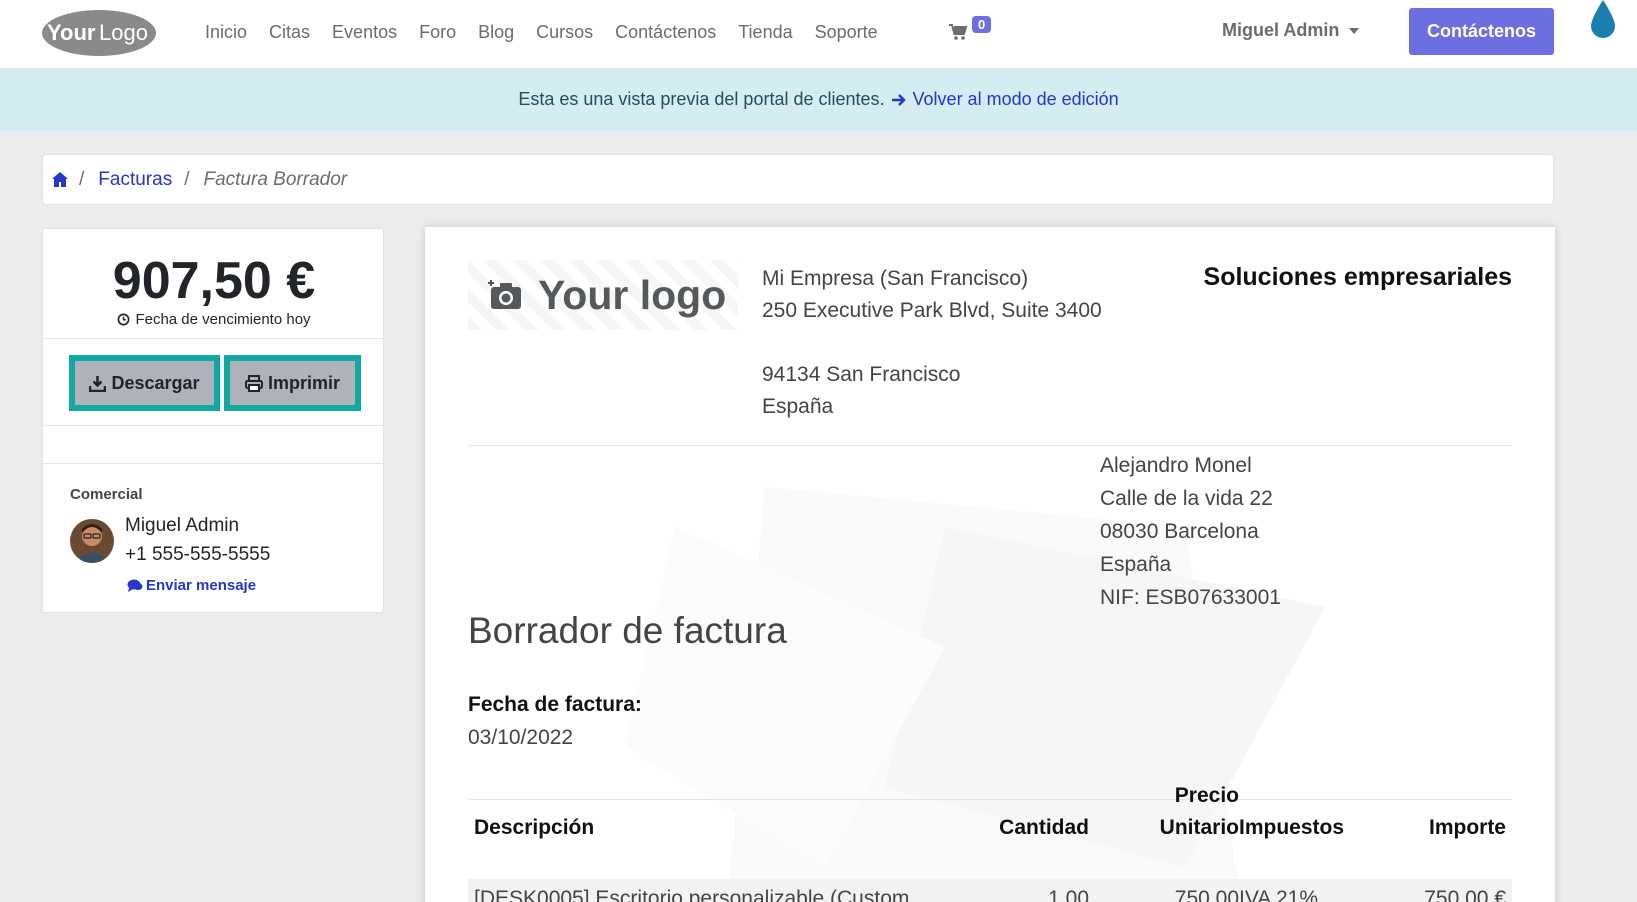 The image size is (1637, 902). What do you see at coordinates (437, 32) in the screenshot?
I see `nav-foro: Foro` at bounding box center [437, 32].